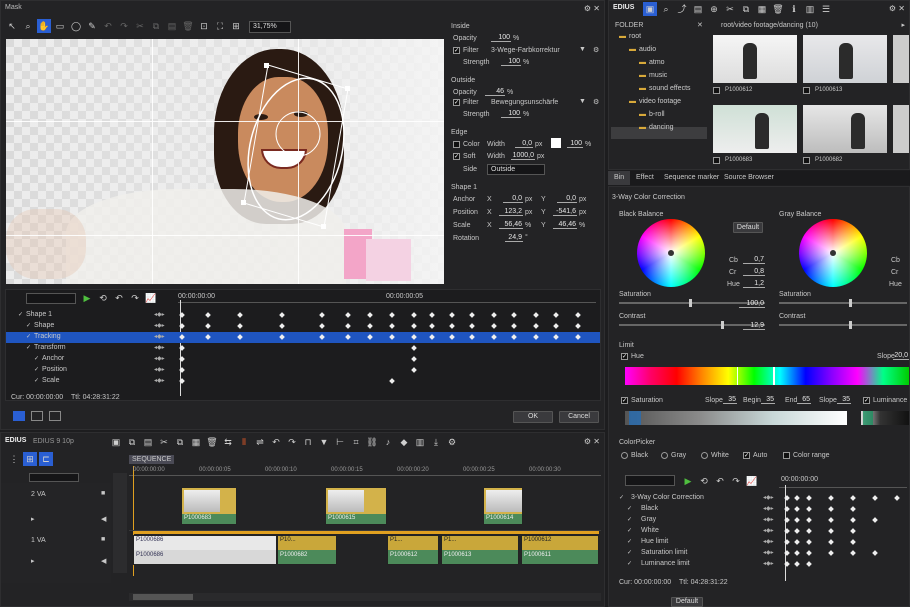  Describe the element at coordinates (456, 156) in the screenshot. I see `edge-soft-checkbox: ✓` at that location.